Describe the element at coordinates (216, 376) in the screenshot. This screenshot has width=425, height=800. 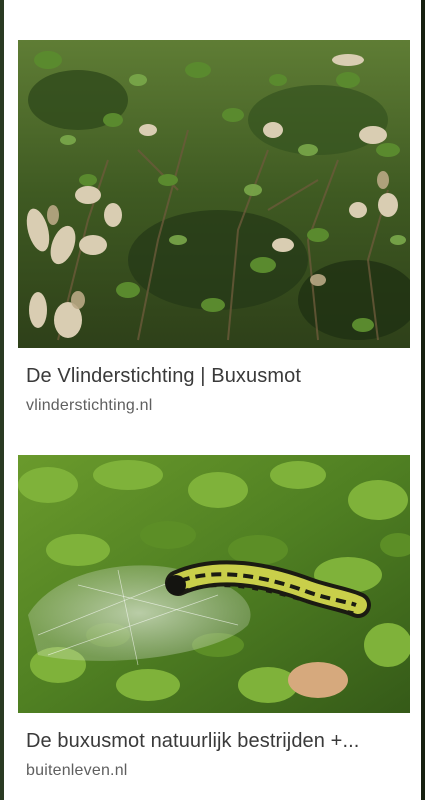
I see `result-title: De Vlinderstichting | Buxusmot` at that location.